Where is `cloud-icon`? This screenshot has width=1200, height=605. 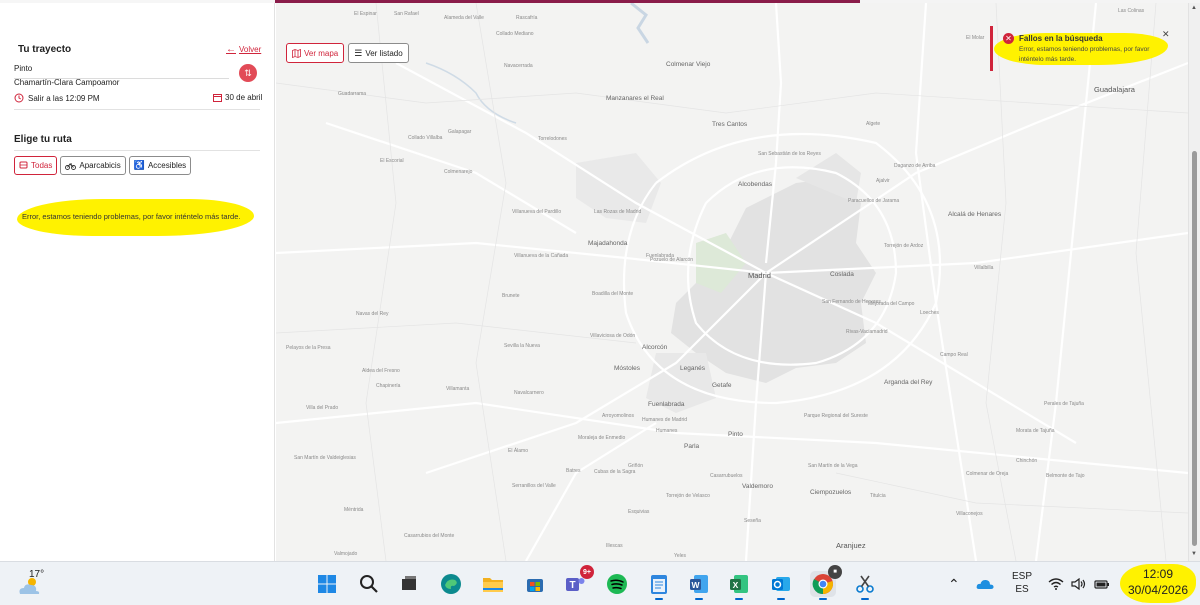 cloud-icon is located at coordinates (985, 584).